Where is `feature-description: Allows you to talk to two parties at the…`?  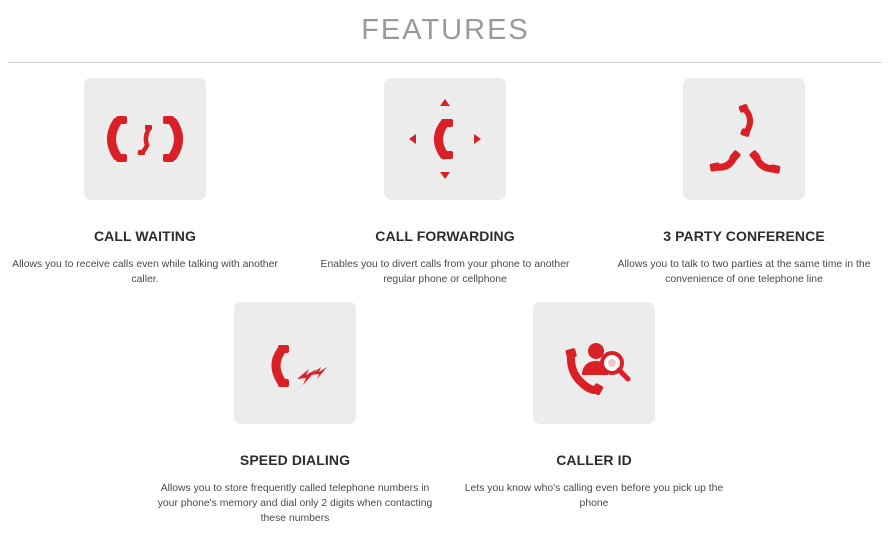
feature-description: Allows you to talk to two parties at the… is located at coordinates (744, 272).